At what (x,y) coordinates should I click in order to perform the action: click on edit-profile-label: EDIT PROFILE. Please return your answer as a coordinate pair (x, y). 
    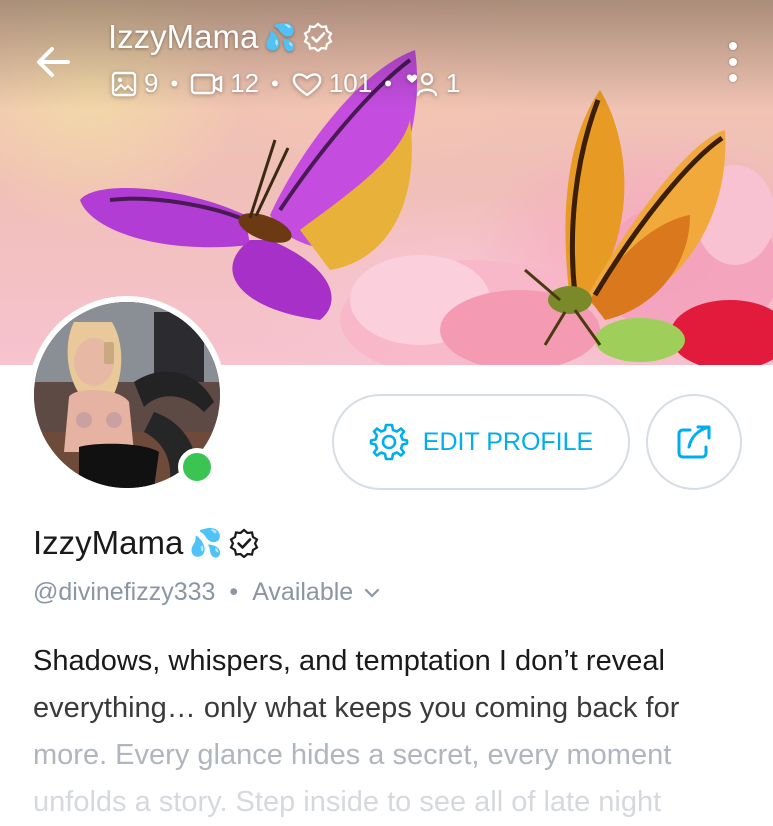
    Looking at the image, I should click on (508, 441).